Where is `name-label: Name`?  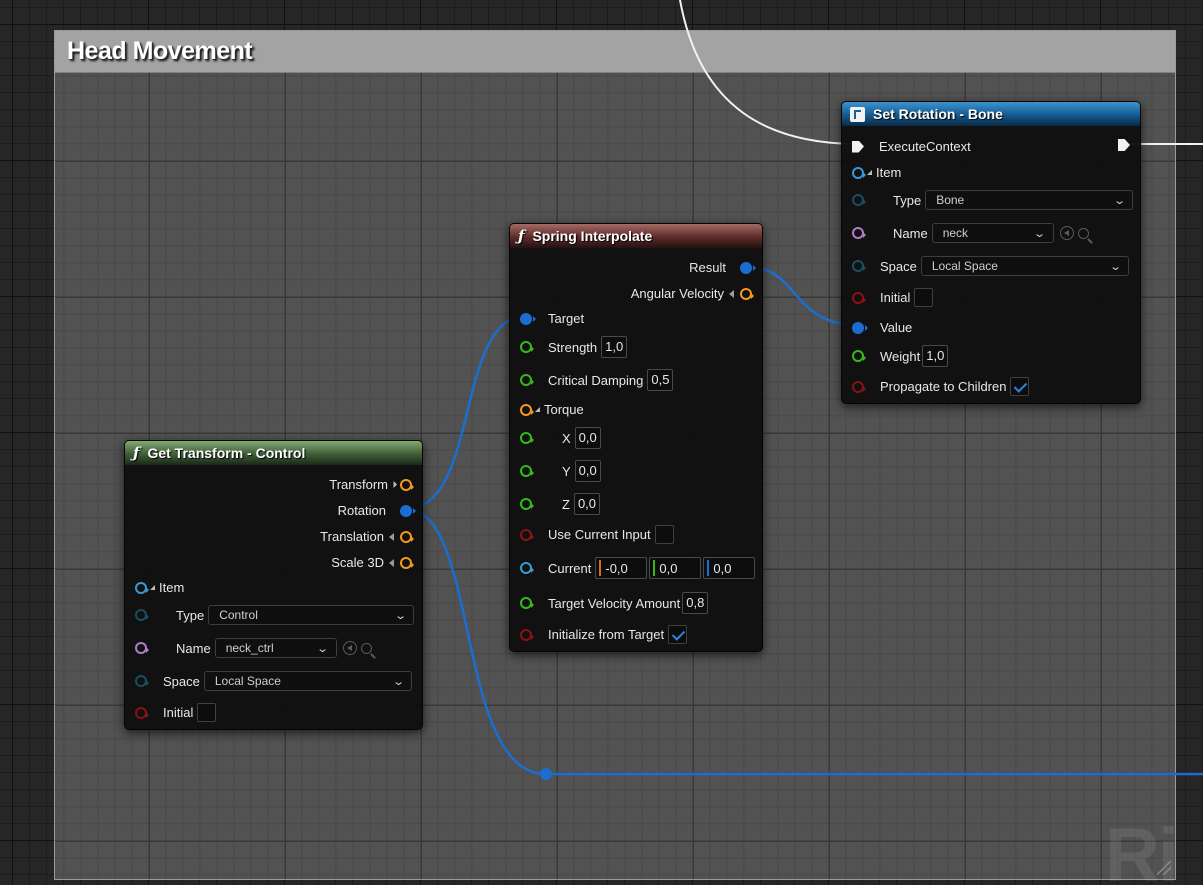 name-label: Name is located at coordinates (193, 648).